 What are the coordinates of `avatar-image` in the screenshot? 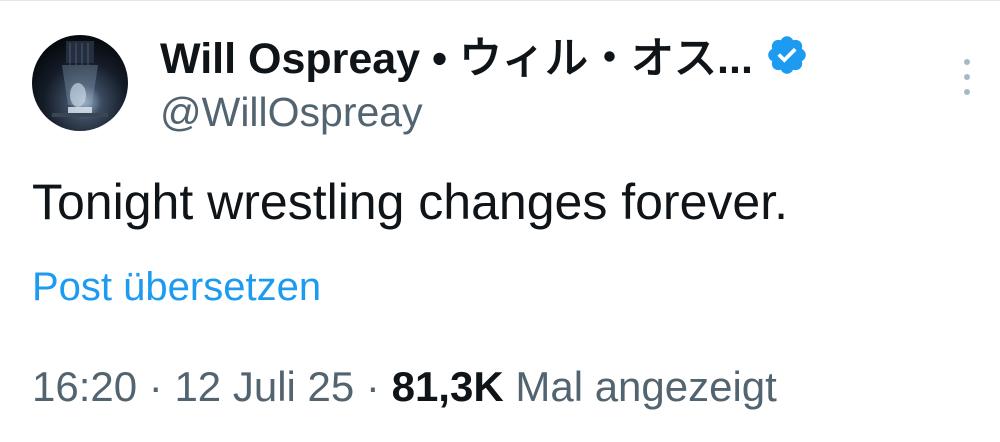 It's located at (80, 79).